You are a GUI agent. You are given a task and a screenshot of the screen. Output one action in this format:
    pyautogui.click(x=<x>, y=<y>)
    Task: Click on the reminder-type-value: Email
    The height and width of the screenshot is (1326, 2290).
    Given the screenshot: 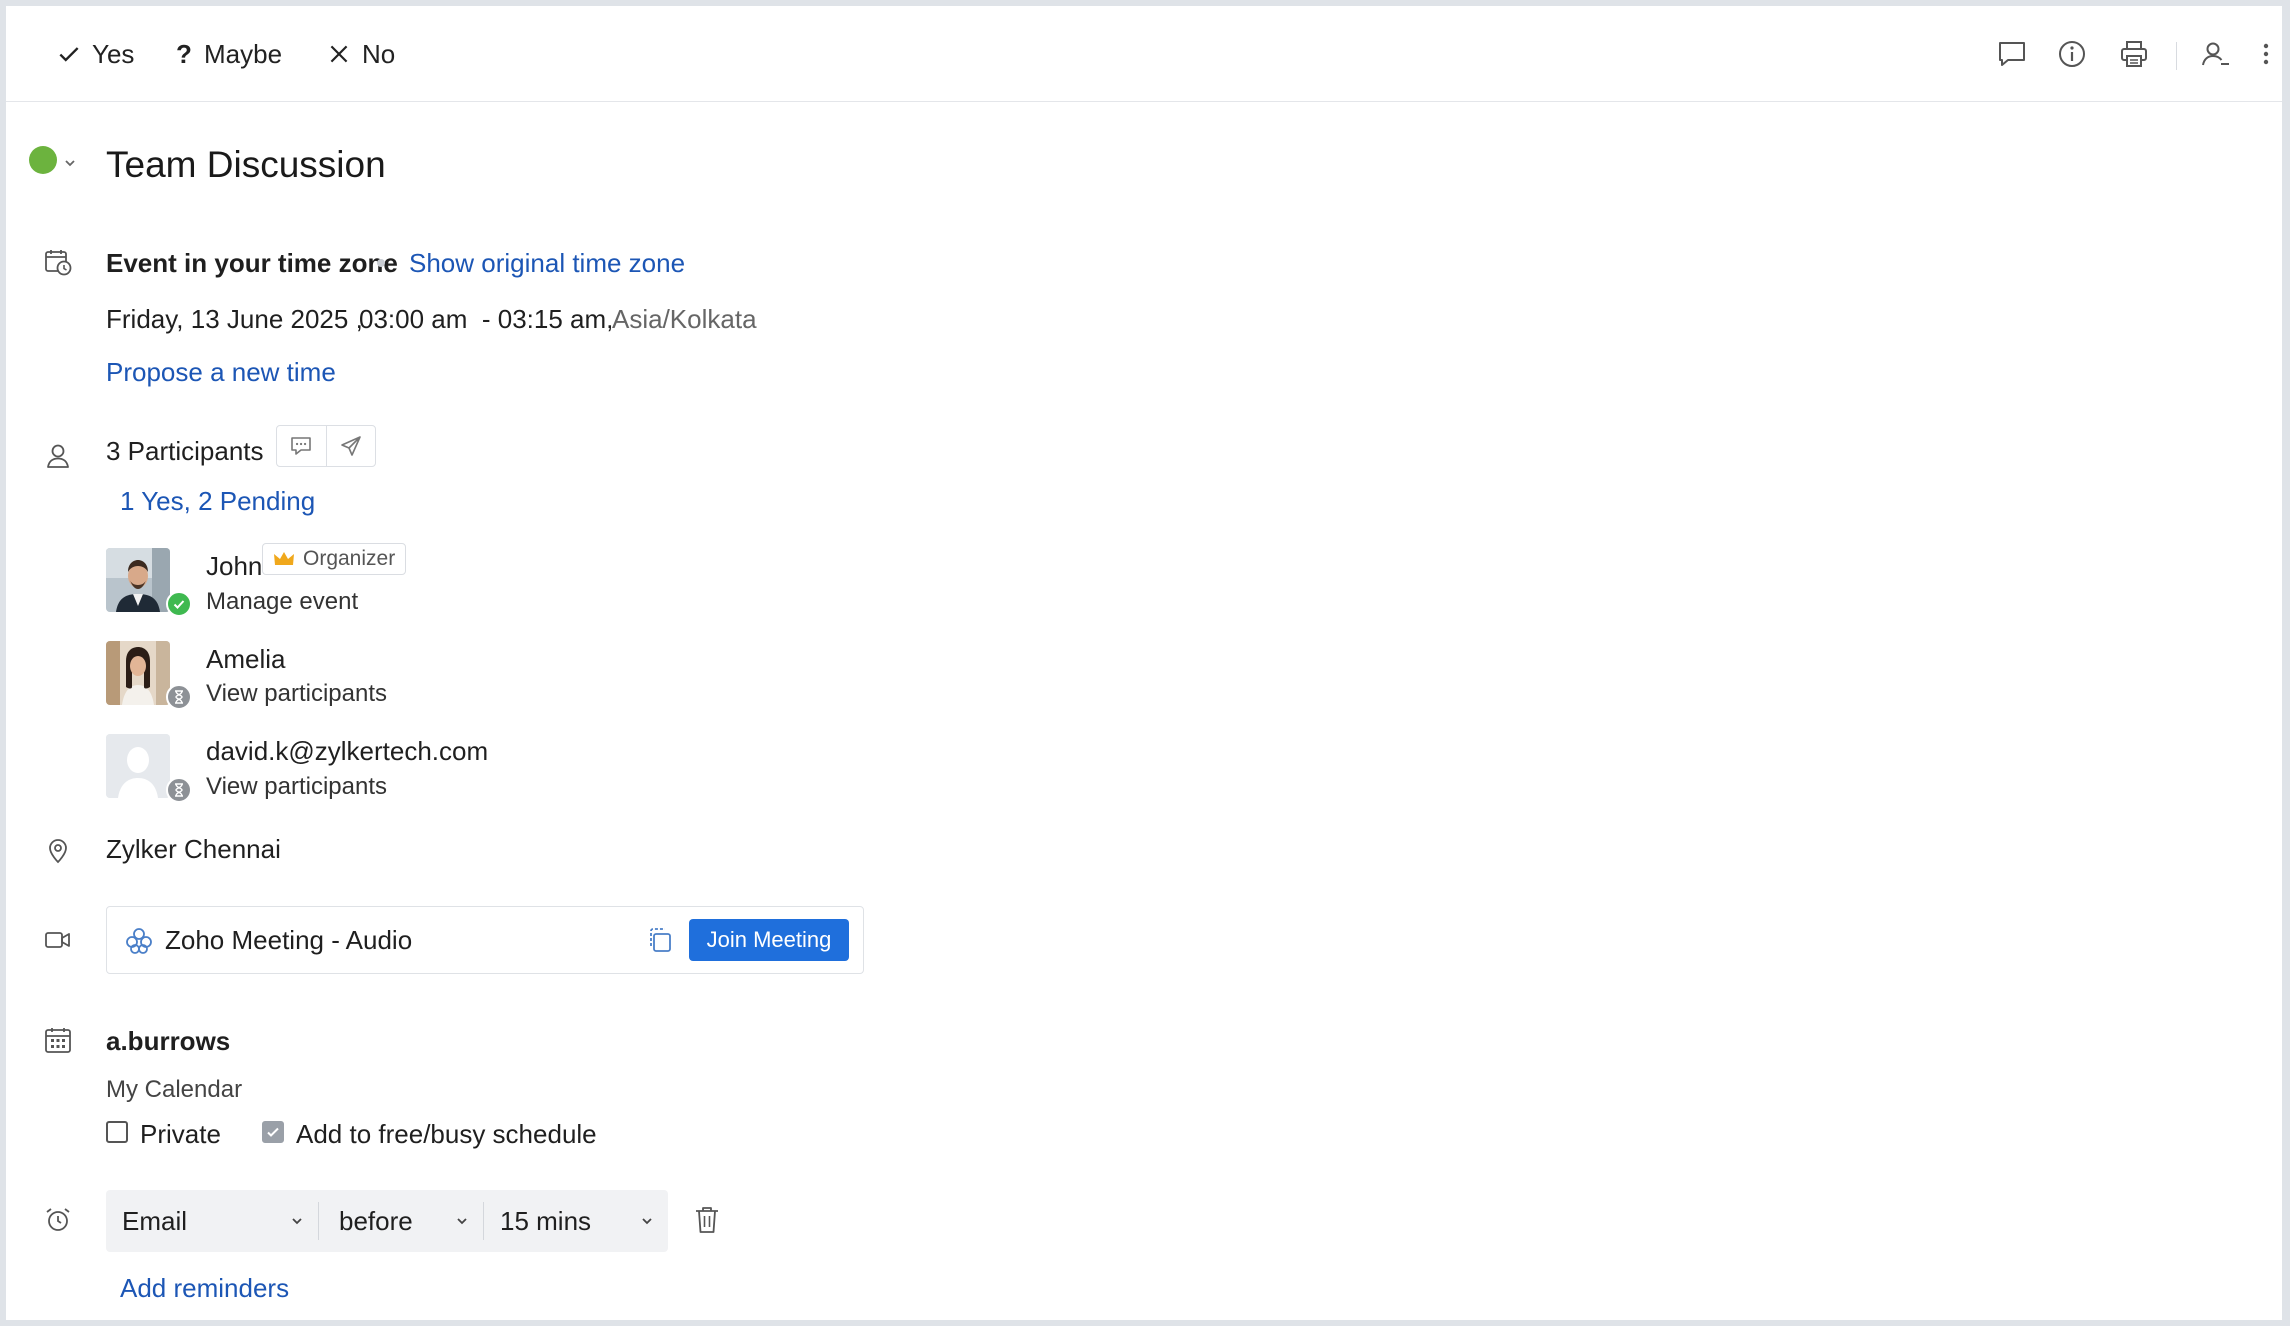 What is the action you would take?
    pyautogui.click(x=155, y=1220)
    